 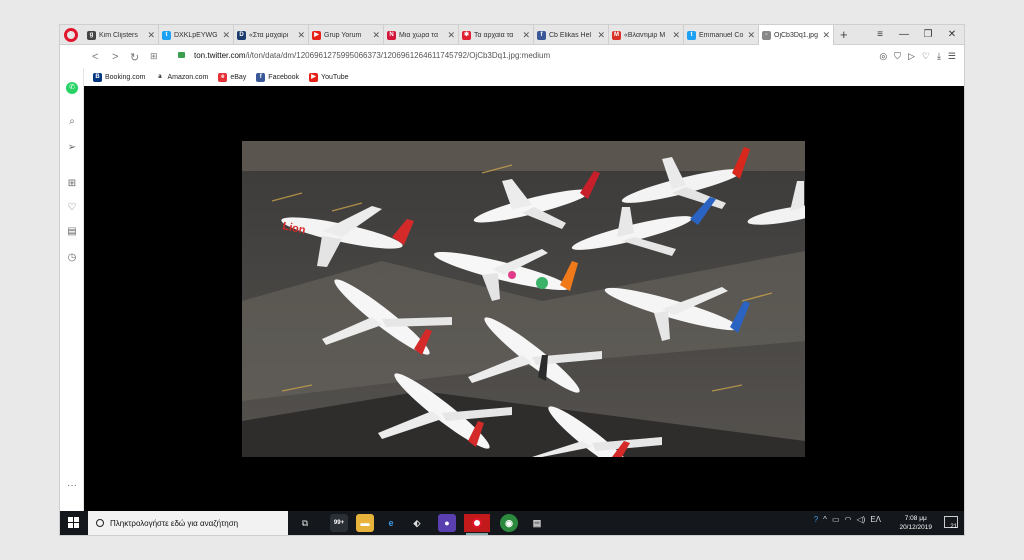 I want to click on volume-icon: ◁), so click(x=860, y=519).